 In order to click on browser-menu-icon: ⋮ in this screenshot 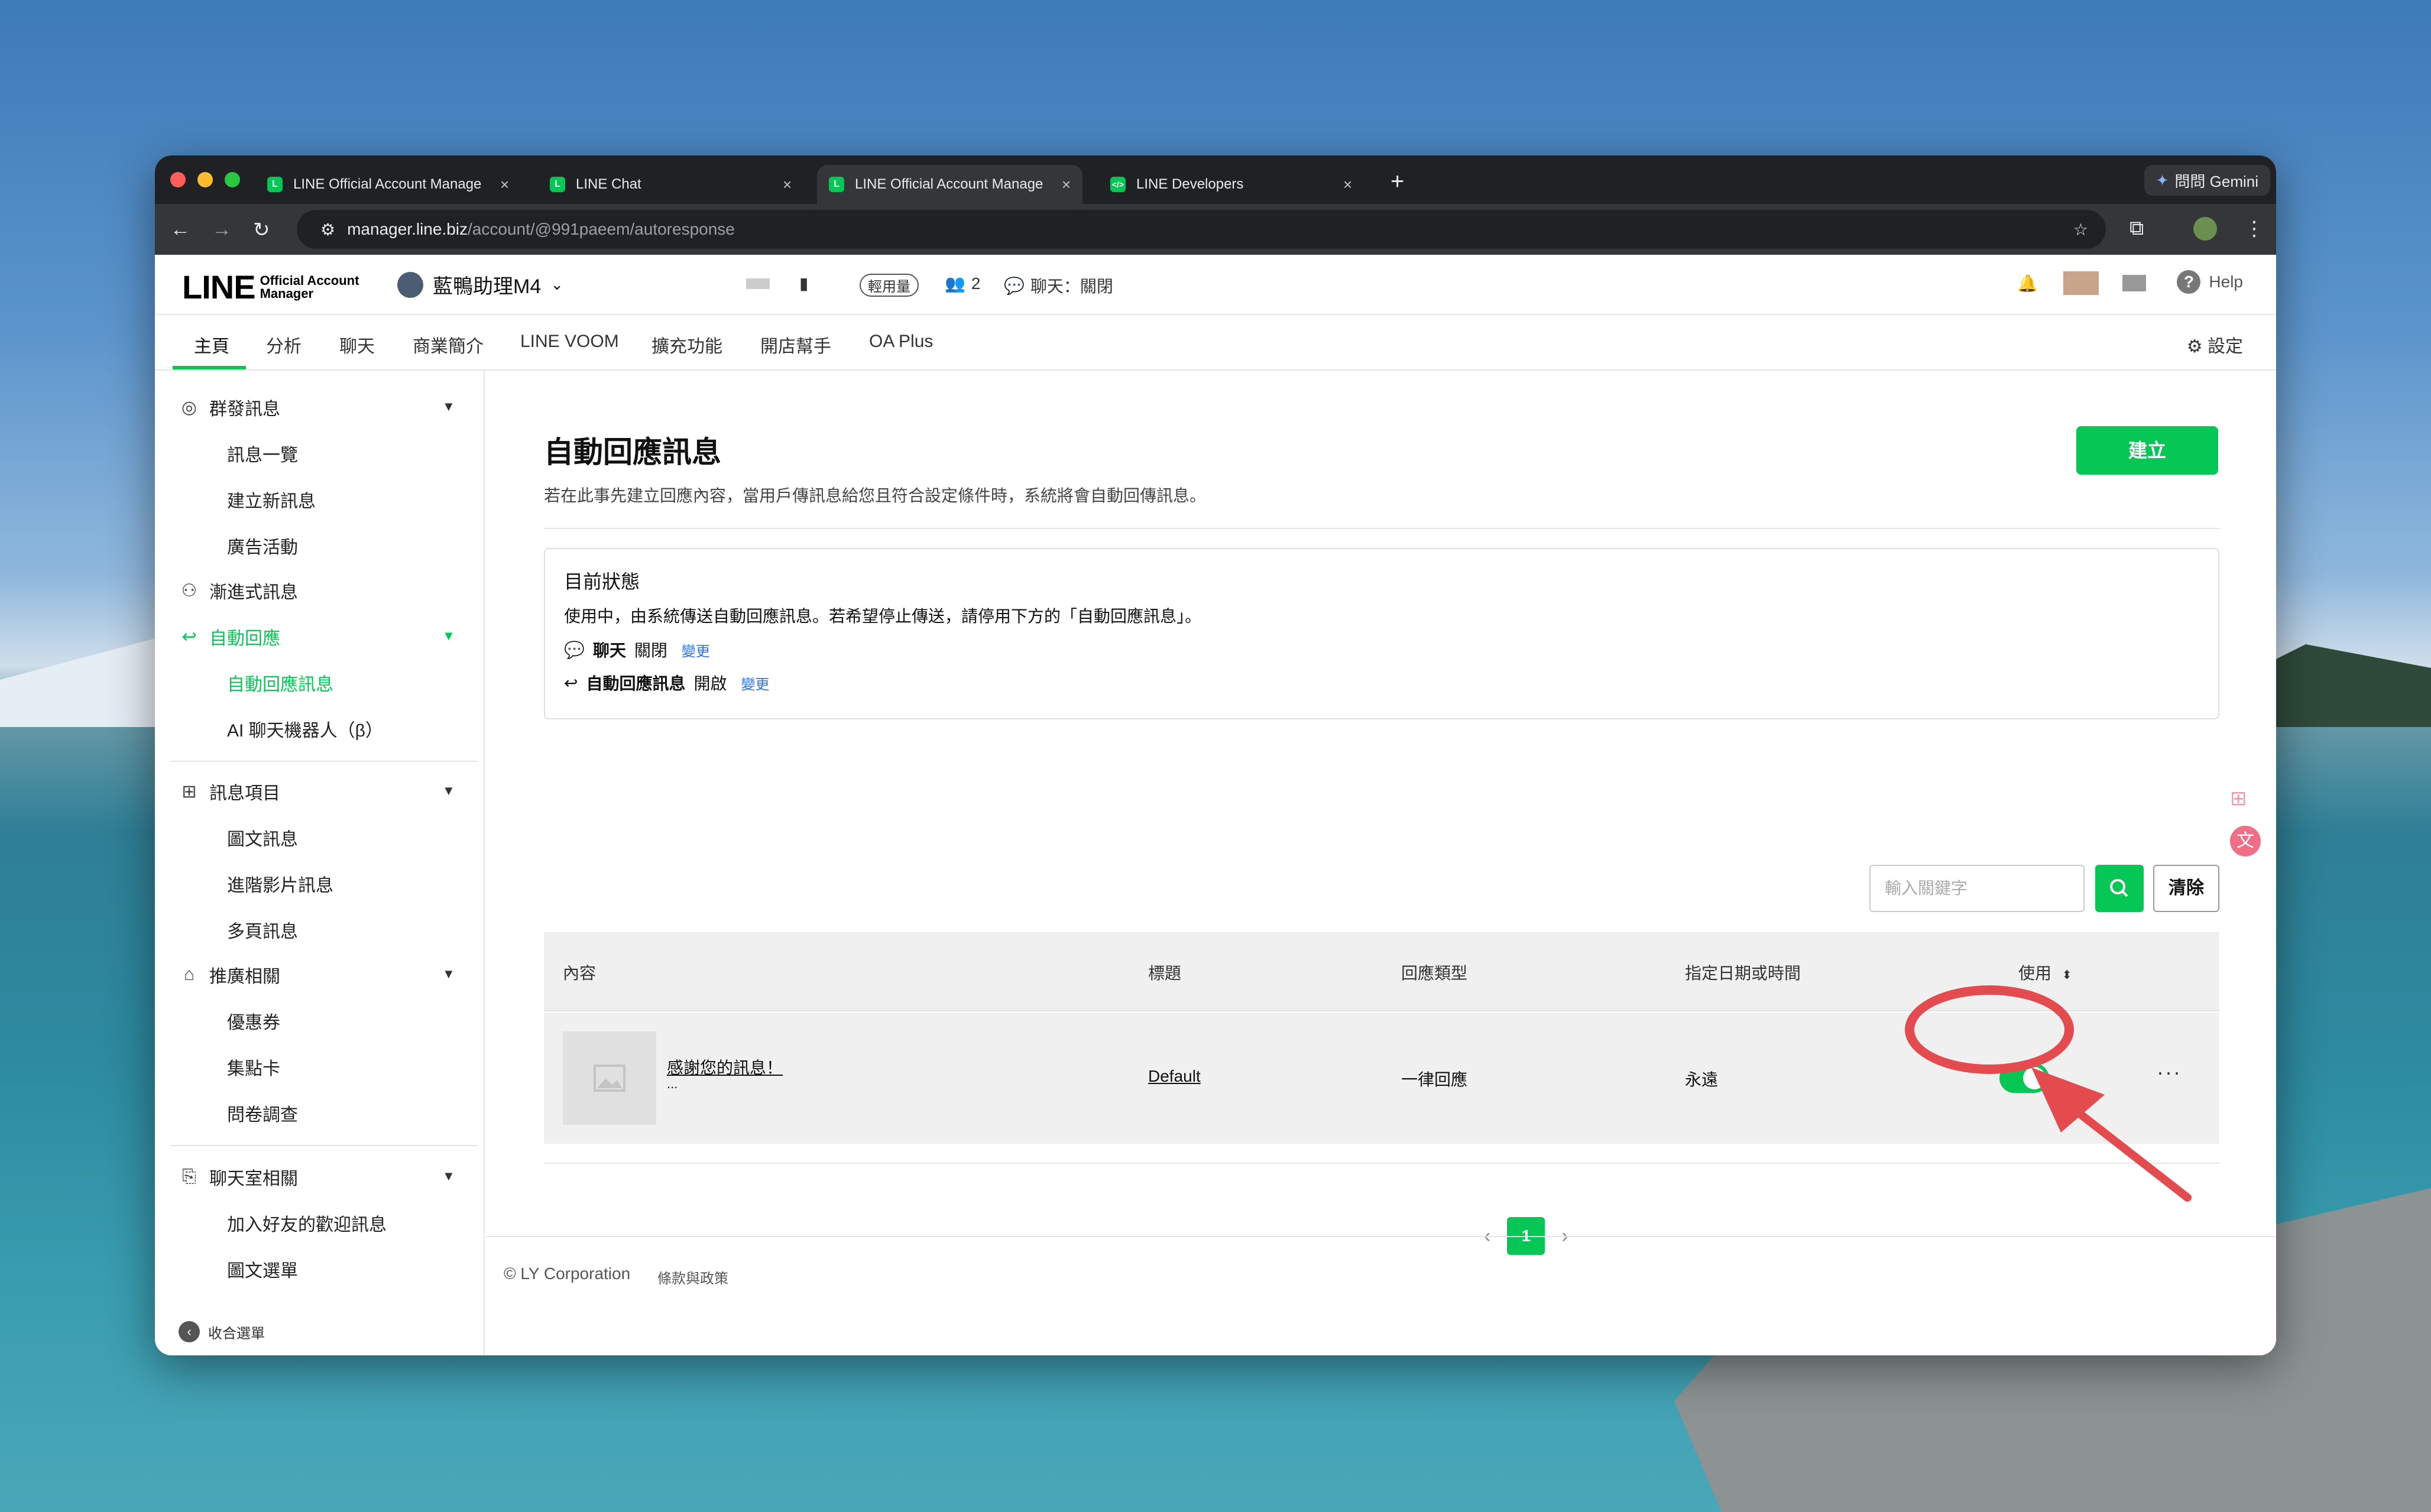, I will do `click(2254, 229)`.